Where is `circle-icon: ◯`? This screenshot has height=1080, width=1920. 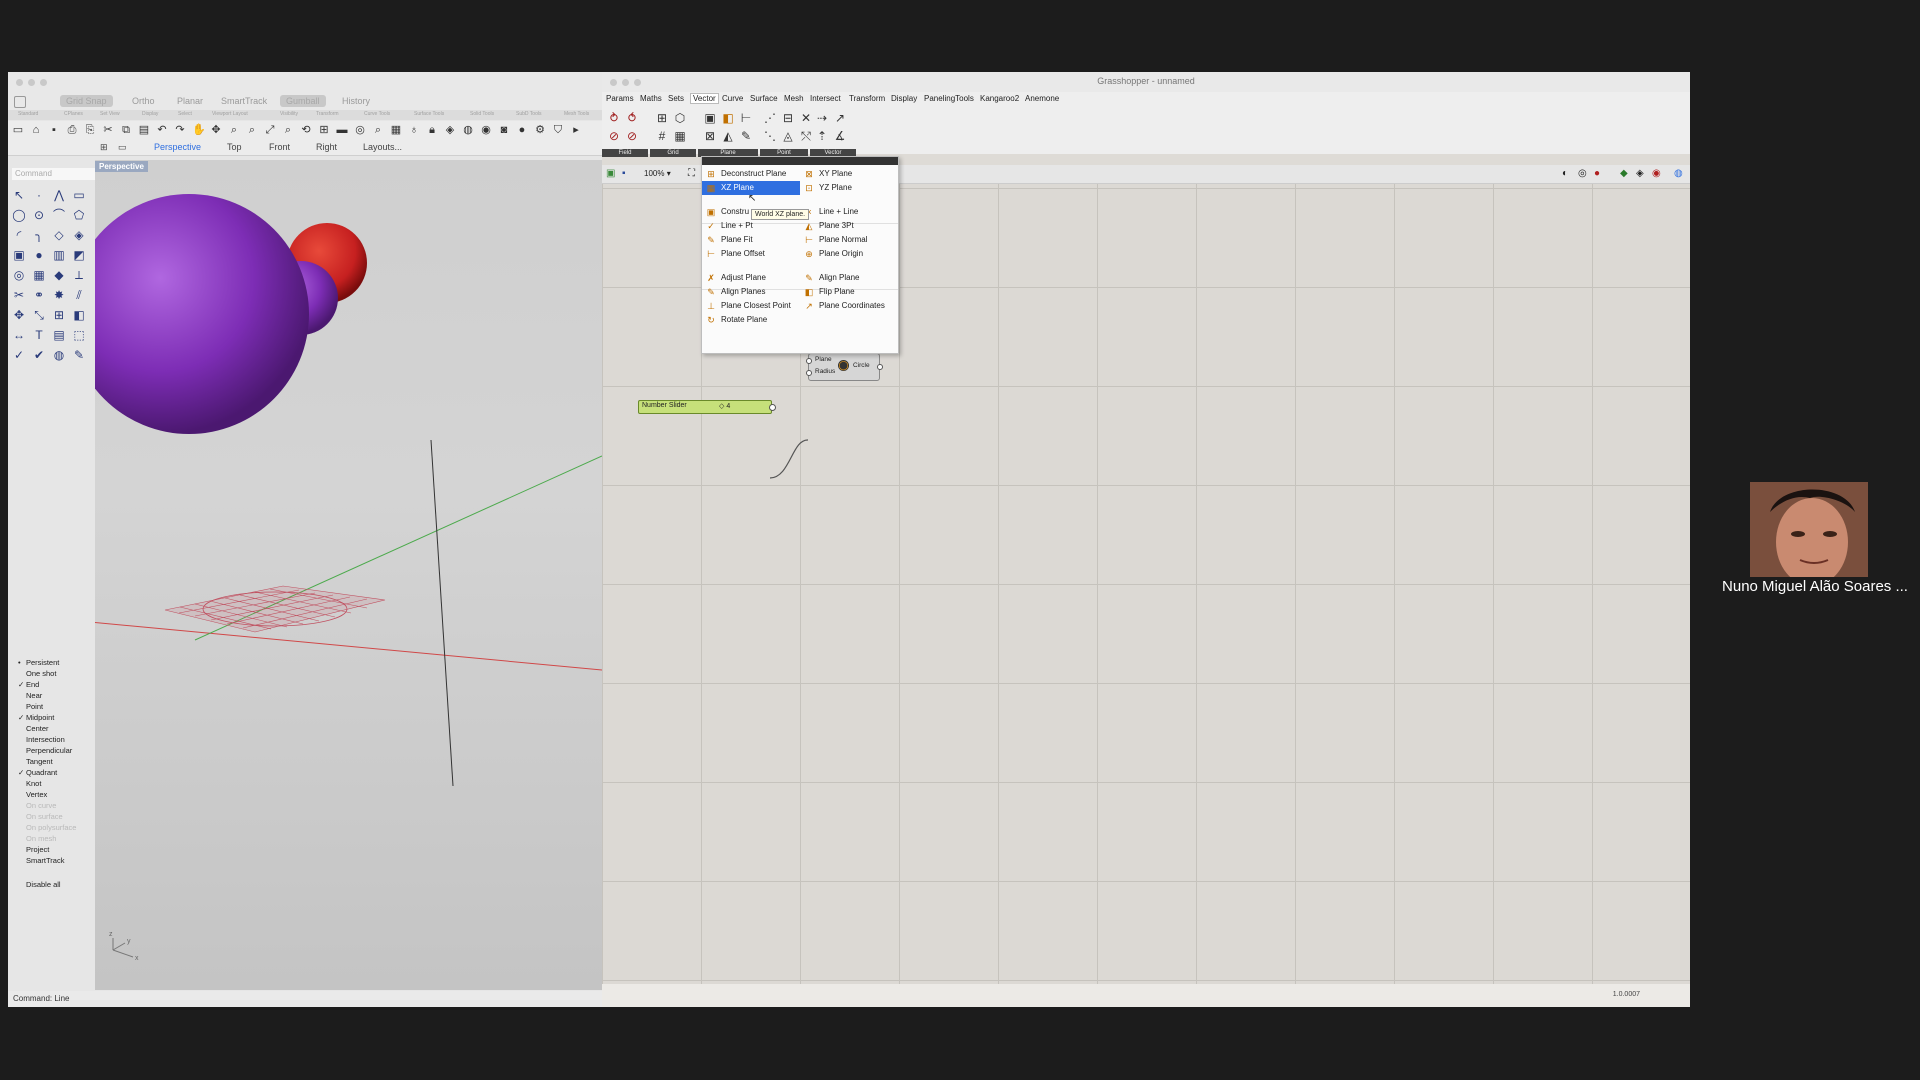 circle-icon: ◯ is located at coordinates (19, 215).